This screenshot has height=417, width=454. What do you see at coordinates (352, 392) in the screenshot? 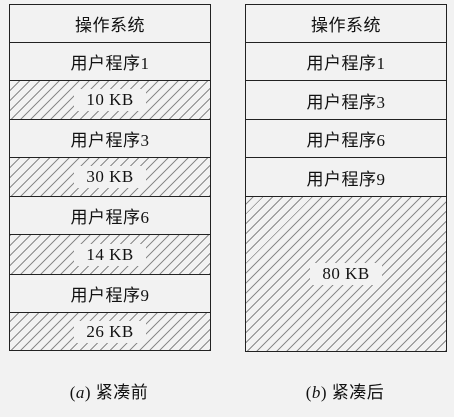
I see `caption-text: ) 紧凑后` at bounding box center [352, 392].